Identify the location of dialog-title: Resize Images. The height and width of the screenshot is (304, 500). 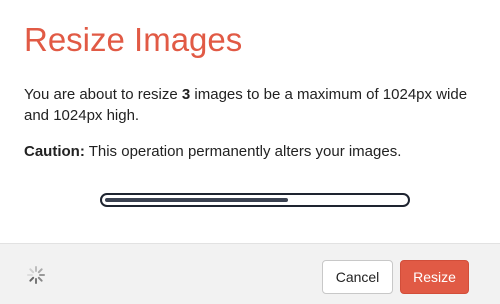
(133, 39).